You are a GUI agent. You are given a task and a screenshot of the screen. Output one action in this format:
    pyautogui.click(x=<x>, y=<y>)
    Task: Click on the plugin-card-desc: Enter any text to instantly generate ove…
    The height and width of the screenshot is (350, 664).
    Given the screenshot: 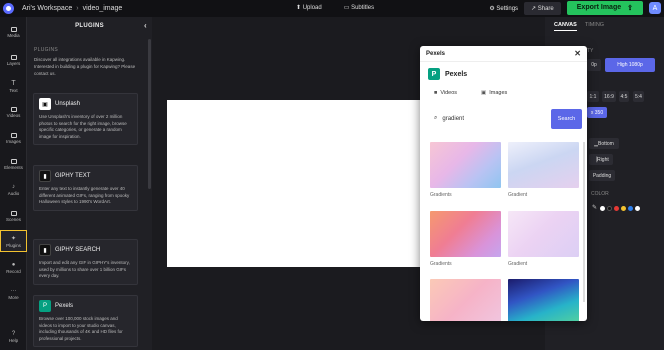 What is the action you would take?
    pyautogui.click(x=84, y=195)
    